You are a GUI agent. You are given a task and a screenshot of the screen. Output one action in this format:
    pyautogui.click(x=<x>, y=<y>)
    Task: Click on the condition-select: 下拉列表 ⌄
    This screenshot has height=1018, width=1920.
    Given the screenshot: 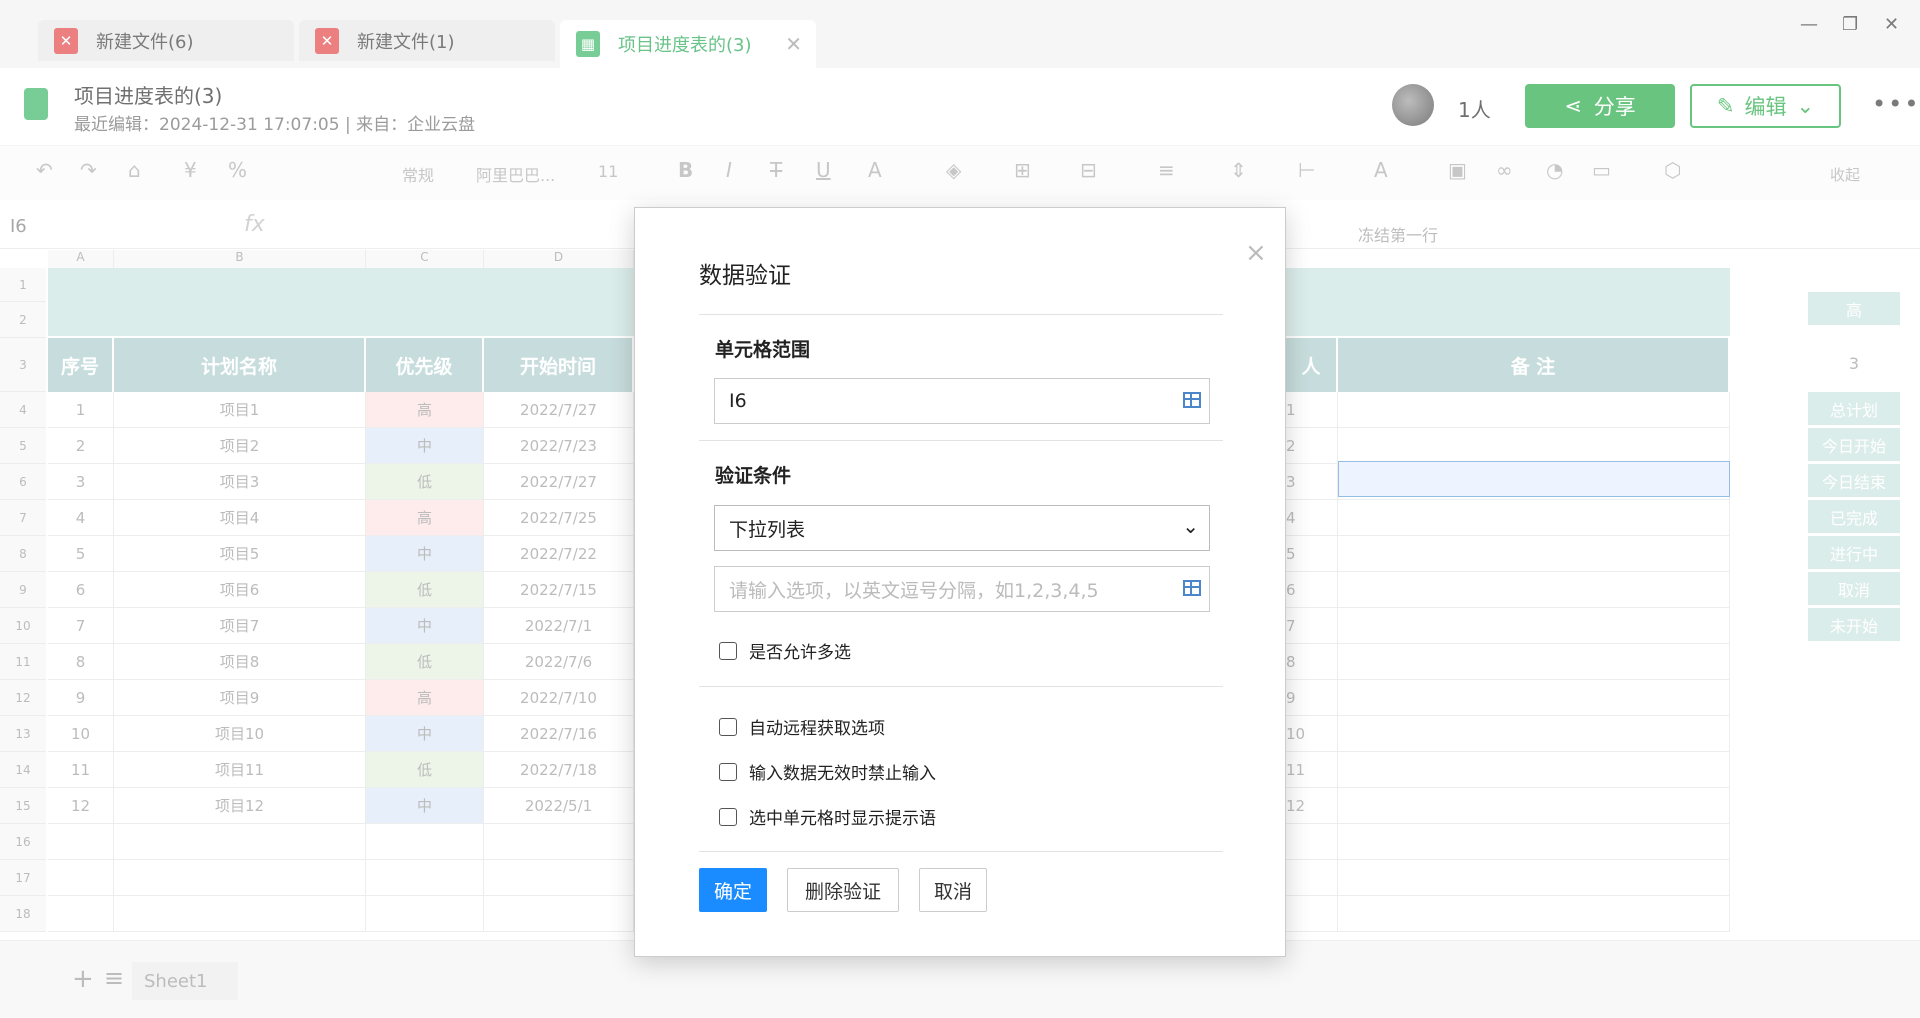 What is the action you would take?
    pyautogui.click(x=962, y=528)
    